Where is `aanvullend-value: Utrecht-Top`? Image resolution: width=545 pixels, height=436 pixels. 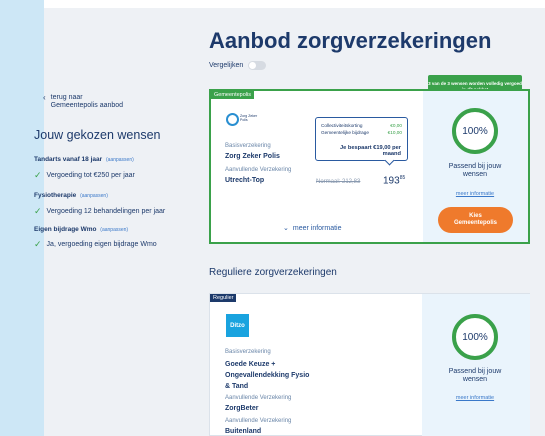 aanvullend-value: Utrecht-Top is located at coordinates (245, 180).